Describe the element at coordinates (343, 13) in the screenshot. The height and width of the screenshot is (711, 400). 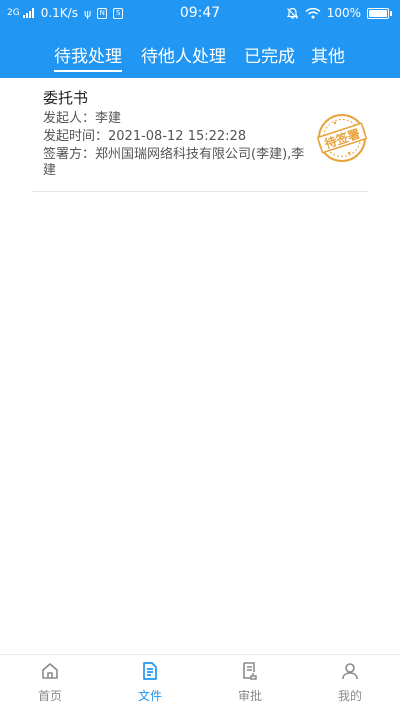
I see `battery-percent: 100%` at that location.